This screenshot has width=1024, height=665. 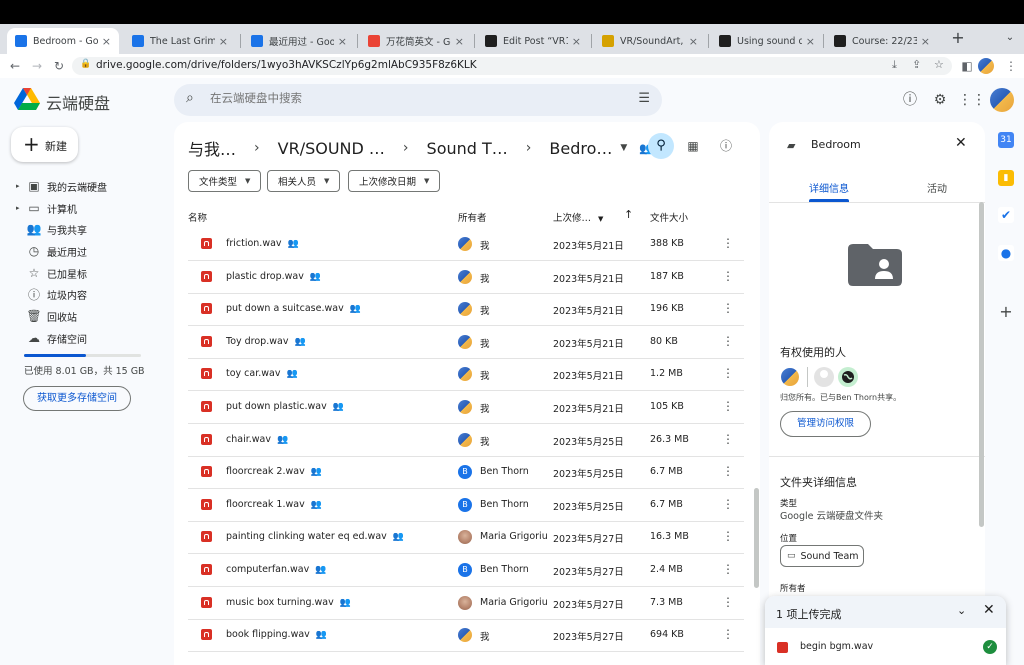 What do you see at coordinates (882, 41) in the screenshot?
I see `browser-tab: Course: 22/23 Coll ×` at bounding box center [882, 41].